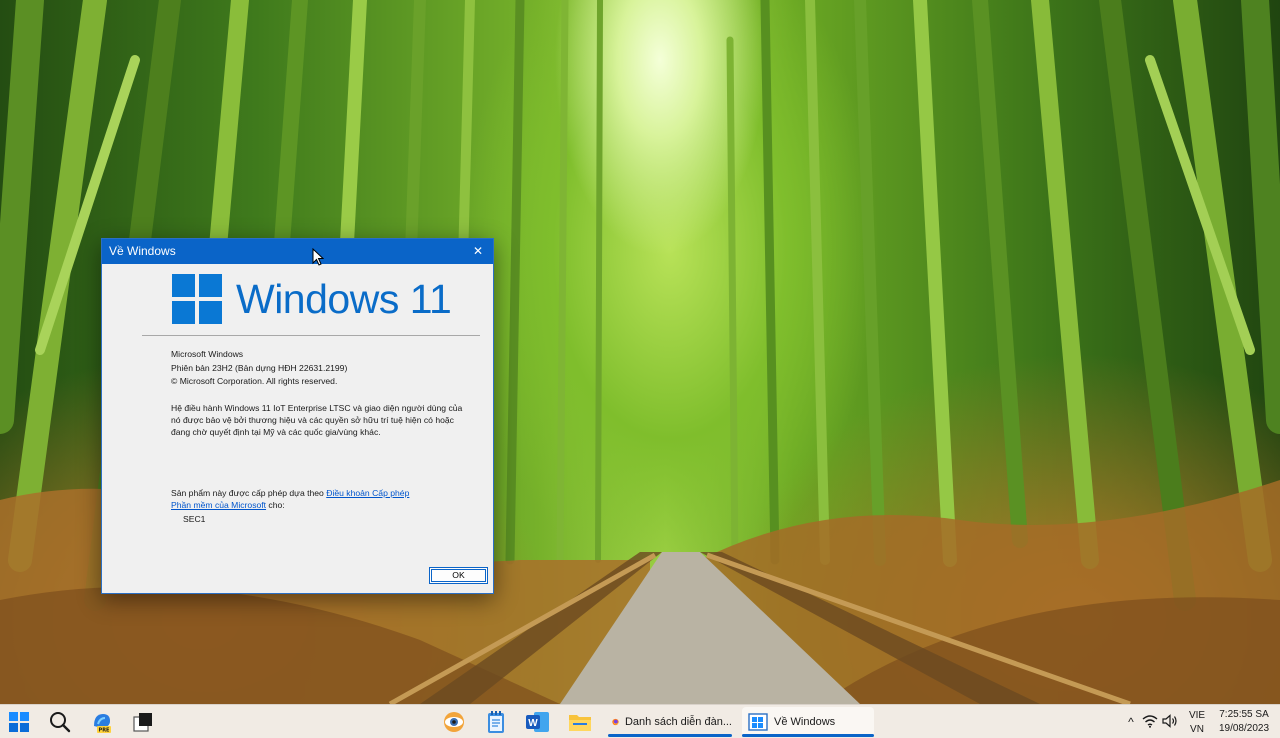  Describe the element at coordinates (615, 722) in the screenshot. I see `firefox-icon` at that location.